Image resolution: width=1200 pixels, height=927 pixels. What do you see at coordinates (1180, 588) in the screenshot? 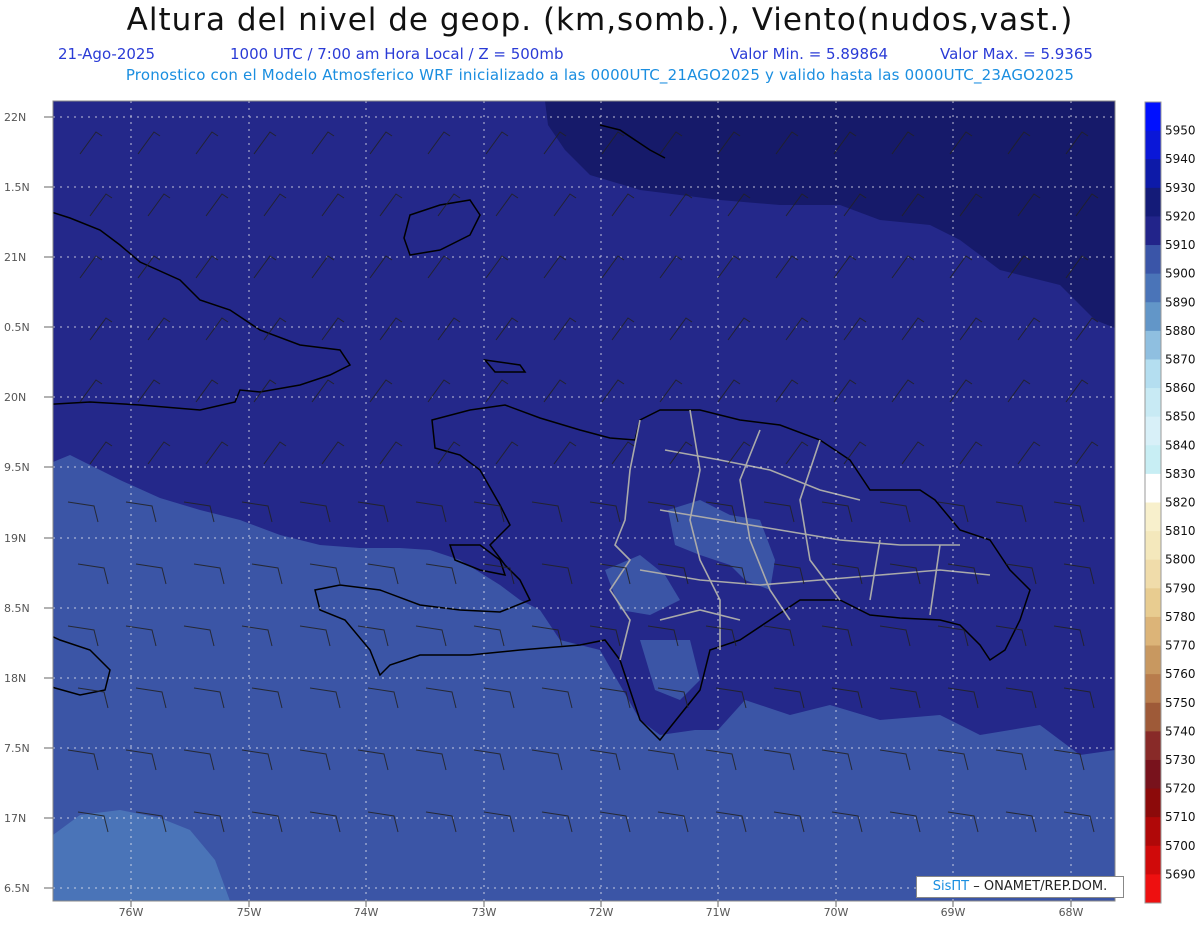
I see `colorbar-label: 5790` at bounding box center [1180, 588].